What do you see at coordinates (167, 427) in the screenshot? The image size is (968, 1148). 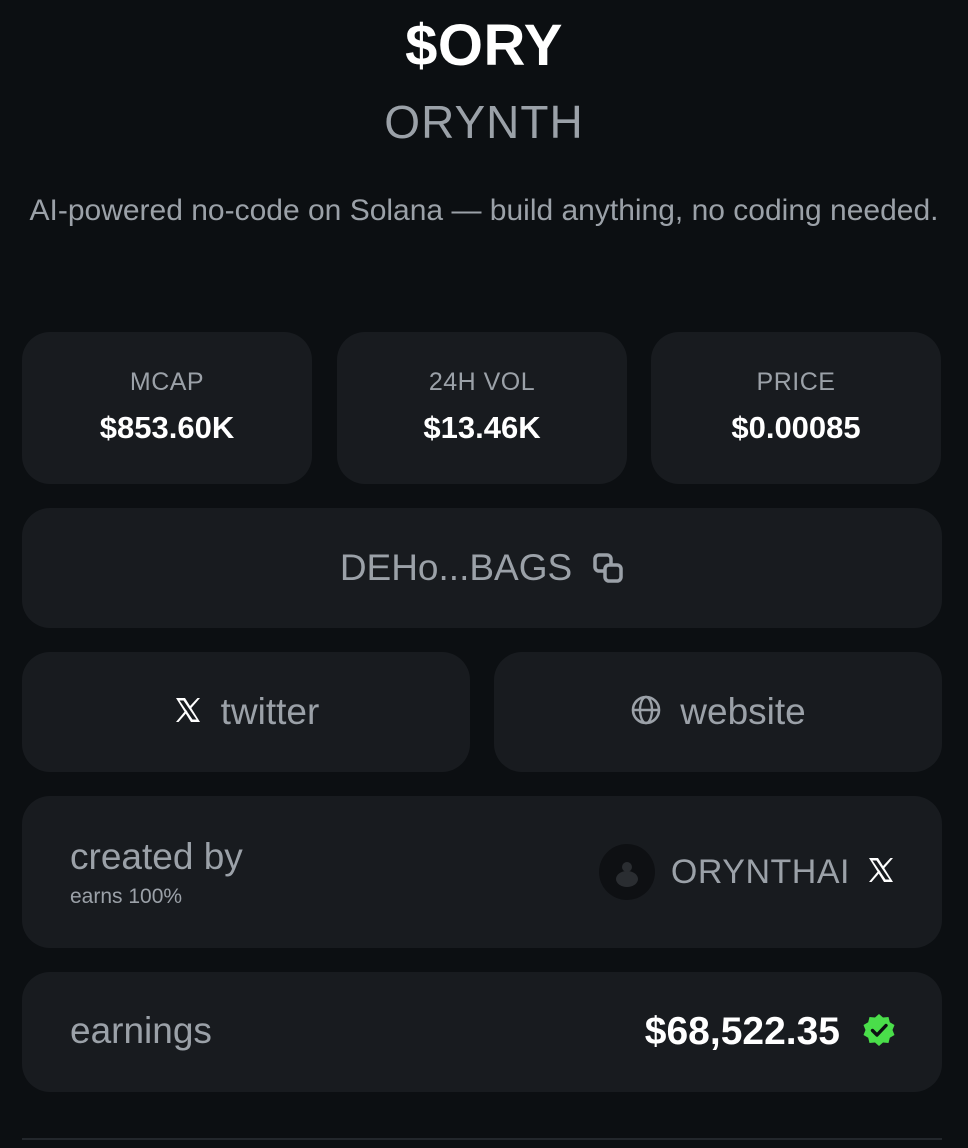 I see `stat-value-mcap: $853.60K` at bounding box center [167, 427].